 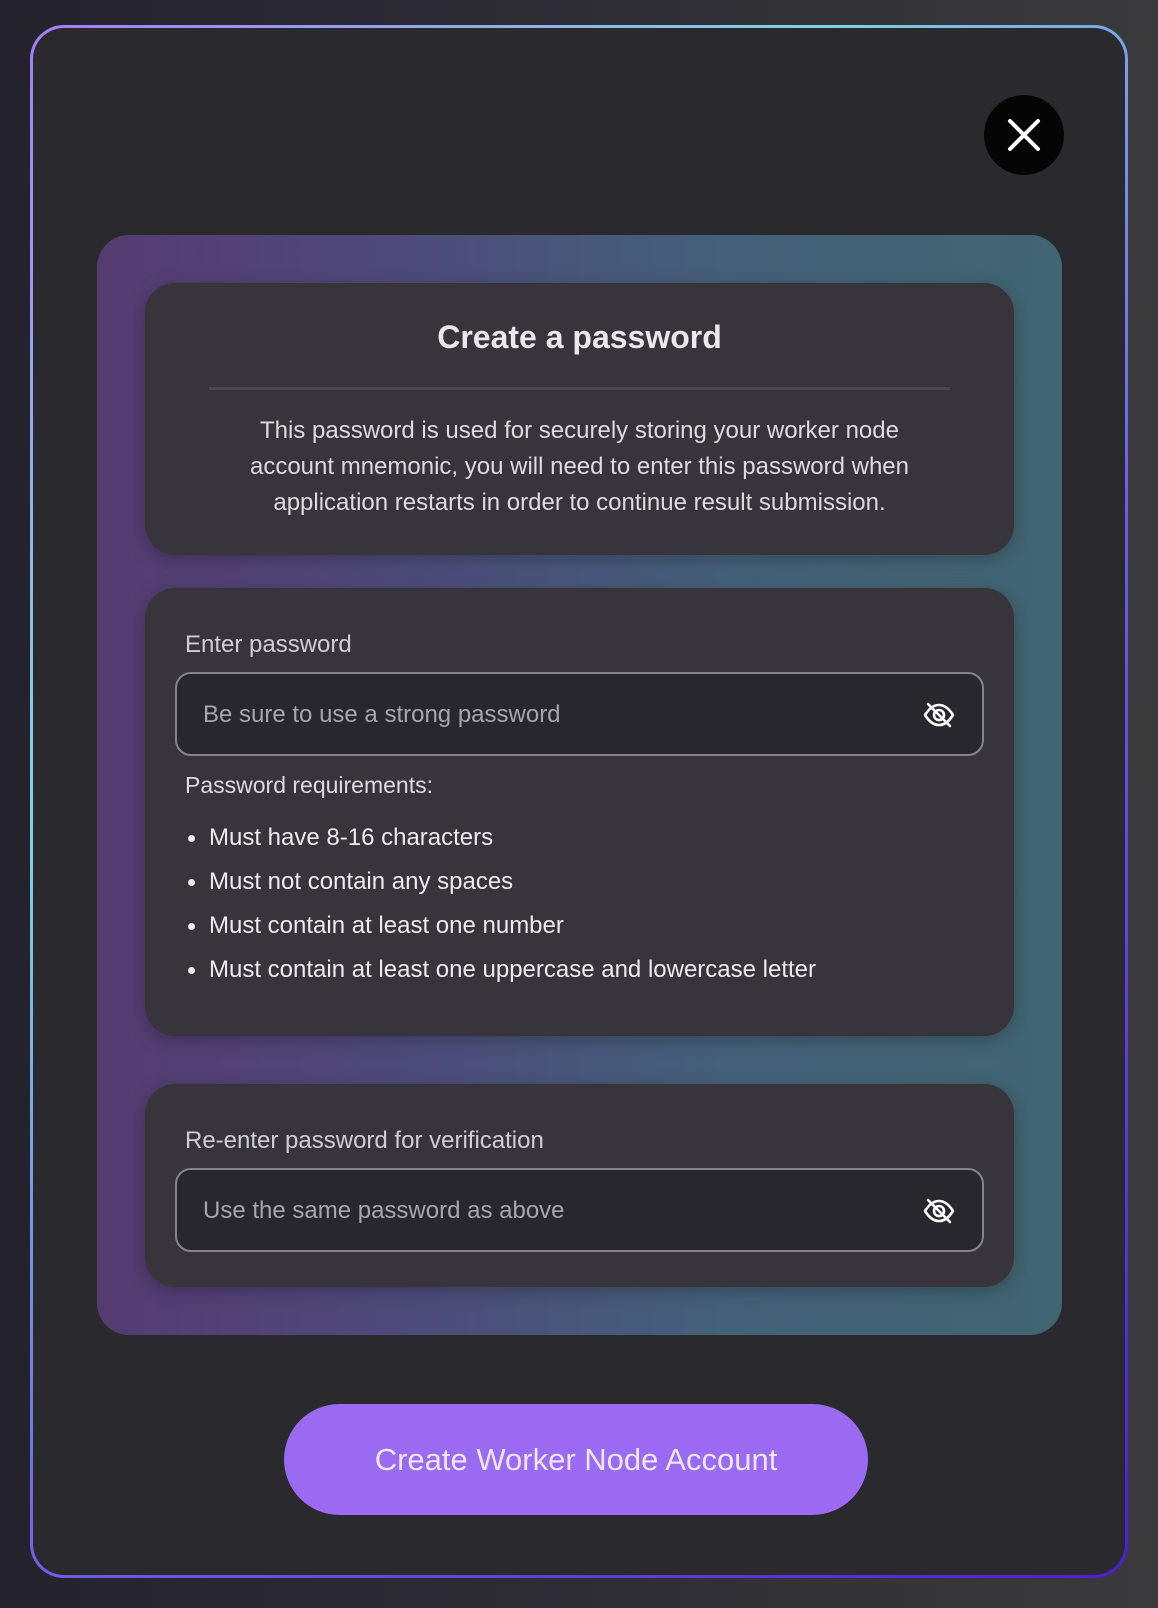 I want to click on close-button, so click(x=1024, y=135).